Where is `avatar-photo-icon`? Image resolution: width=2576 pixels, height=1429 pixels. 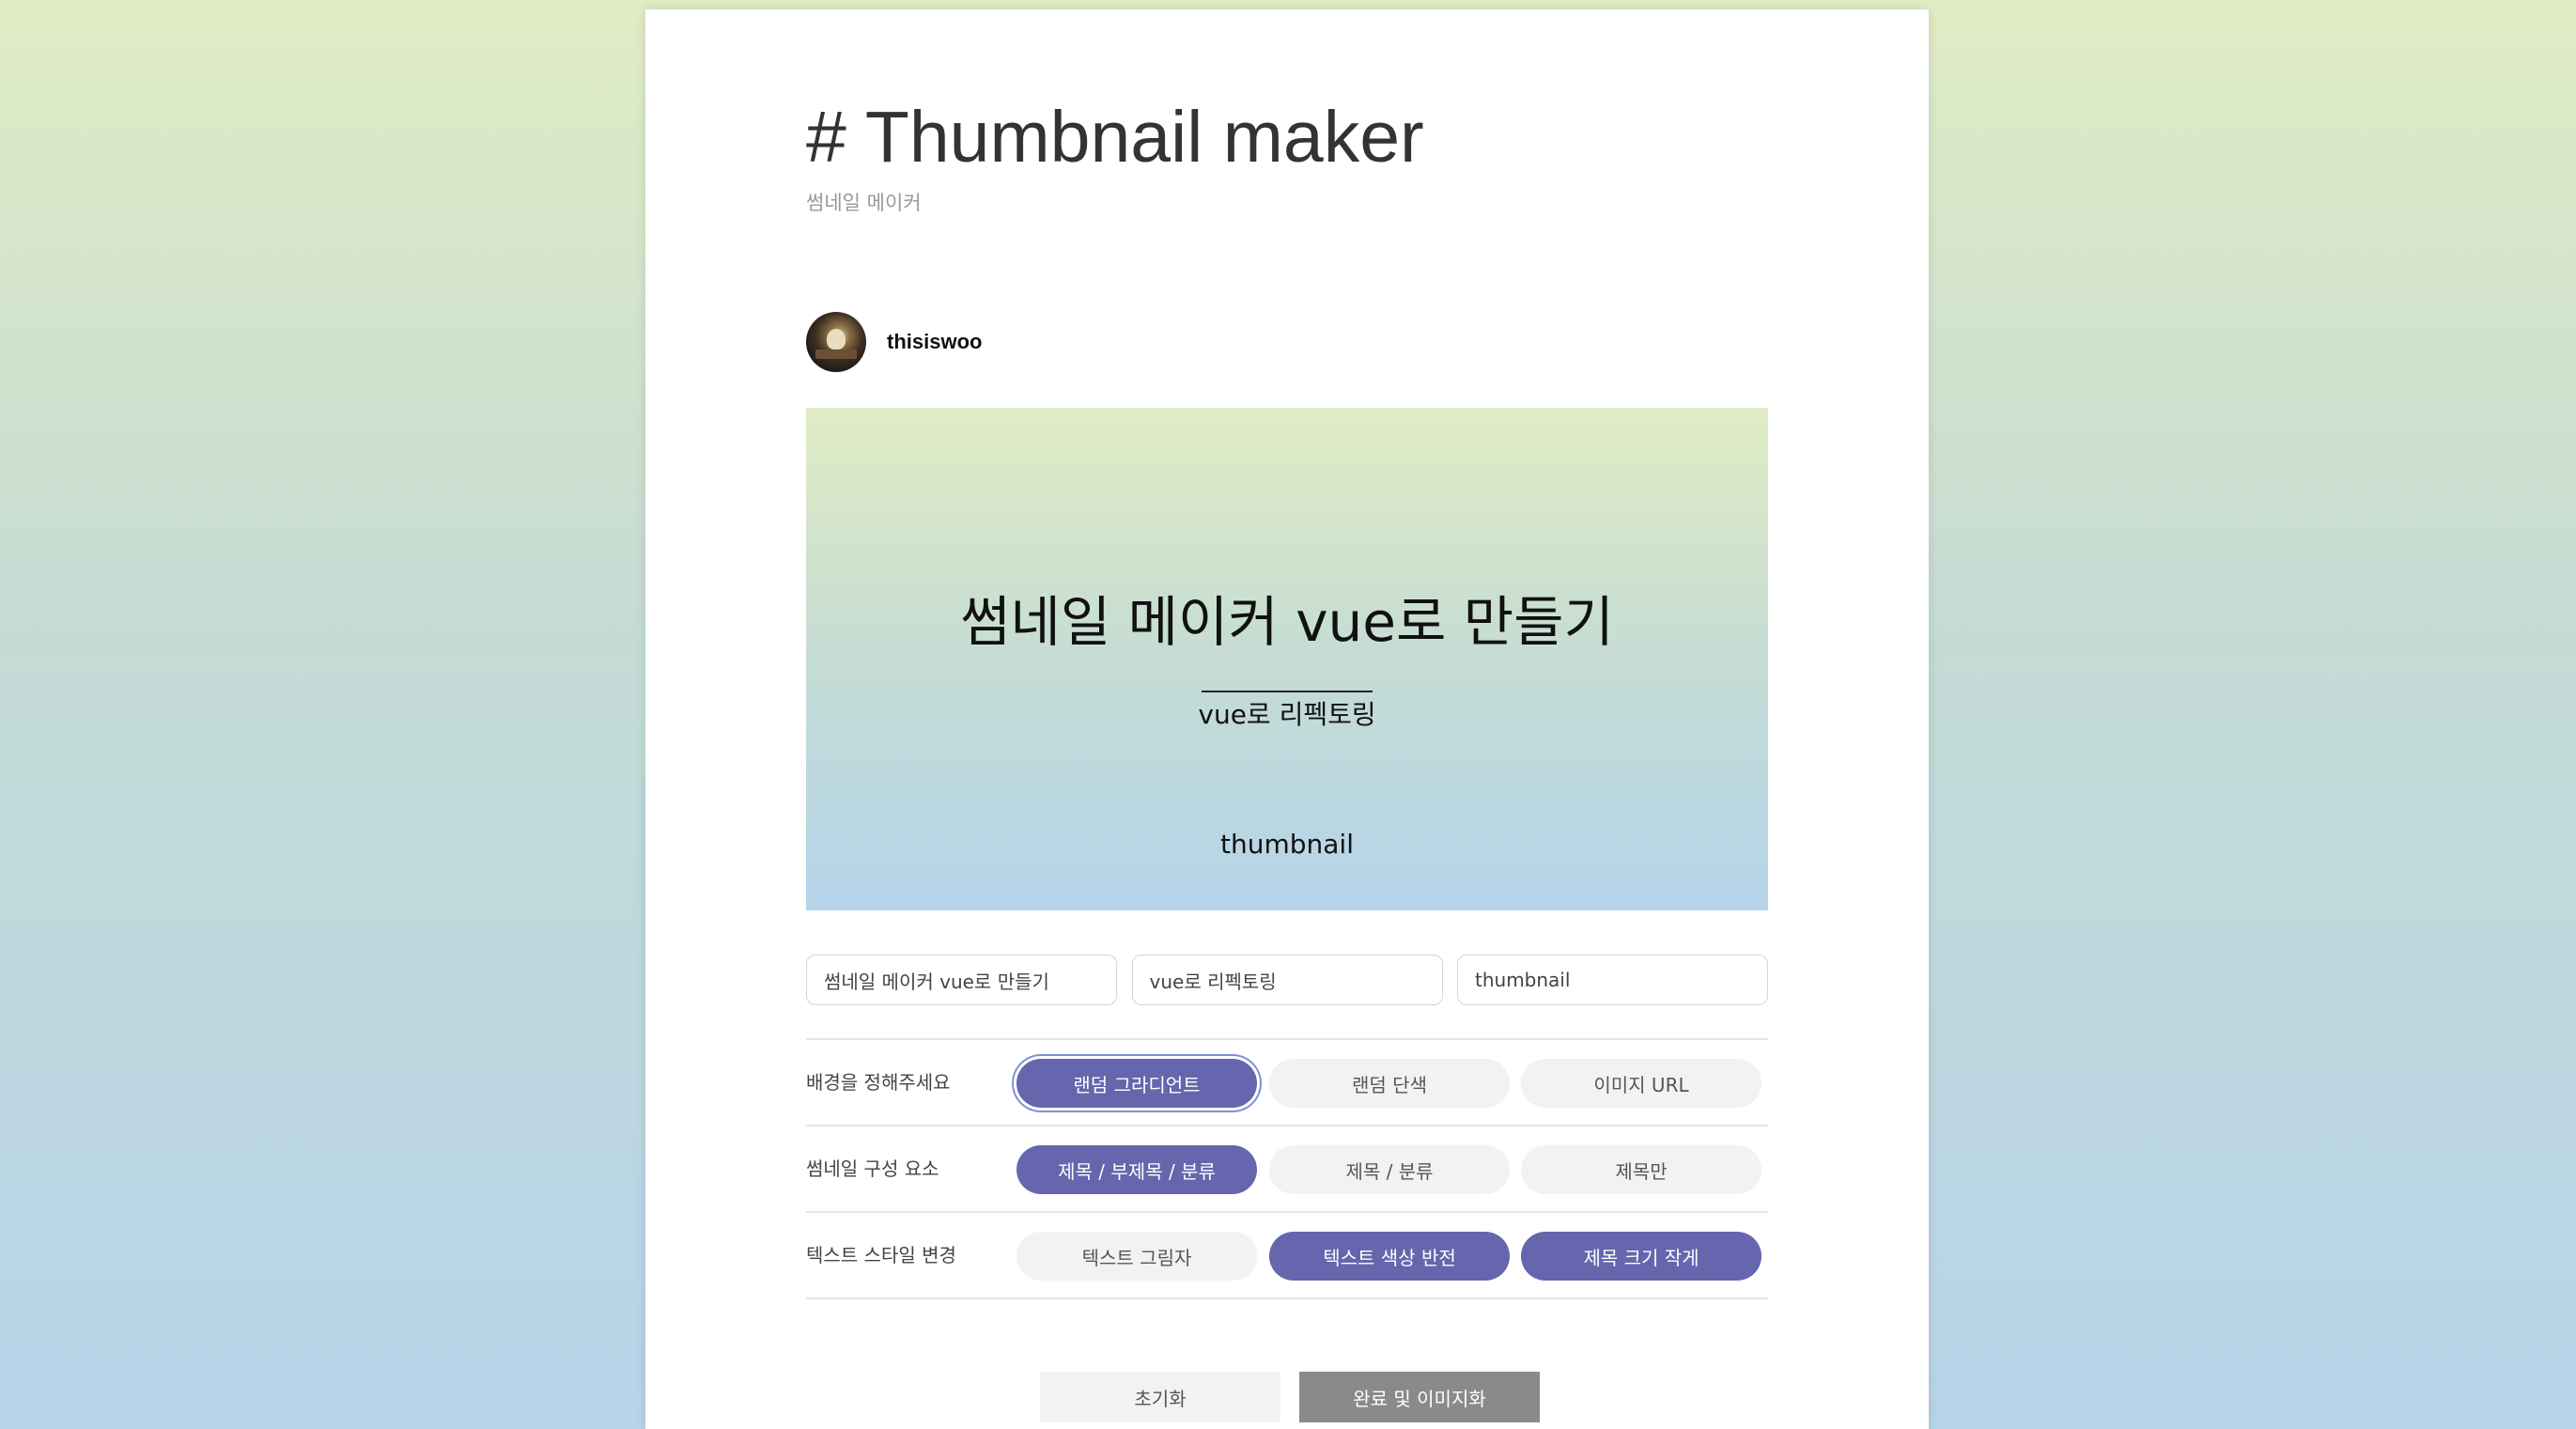 avatar-photo-icon is located at coordinates (836, 339).